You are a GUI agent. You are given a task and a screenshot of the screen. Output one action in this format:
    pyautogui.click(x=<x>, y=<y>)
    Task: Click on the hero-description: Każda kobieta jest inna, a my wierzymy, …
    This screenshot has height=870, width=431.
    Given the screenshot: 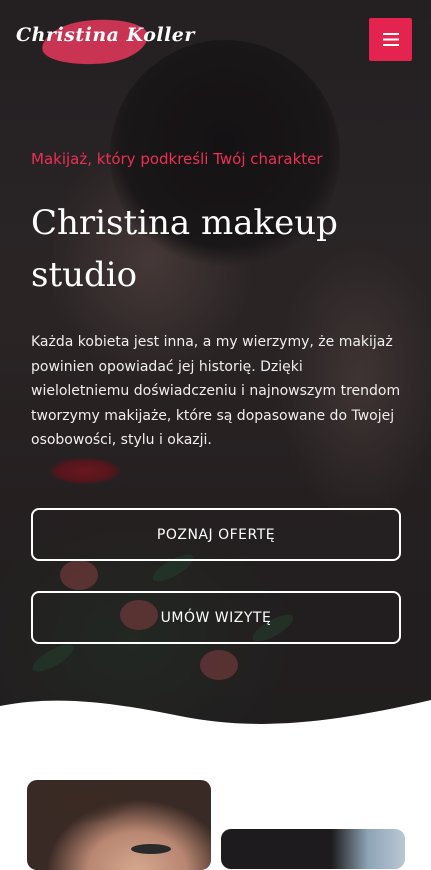 What is the action you would take?
    pyautogui.click(x=216, y=391)
    